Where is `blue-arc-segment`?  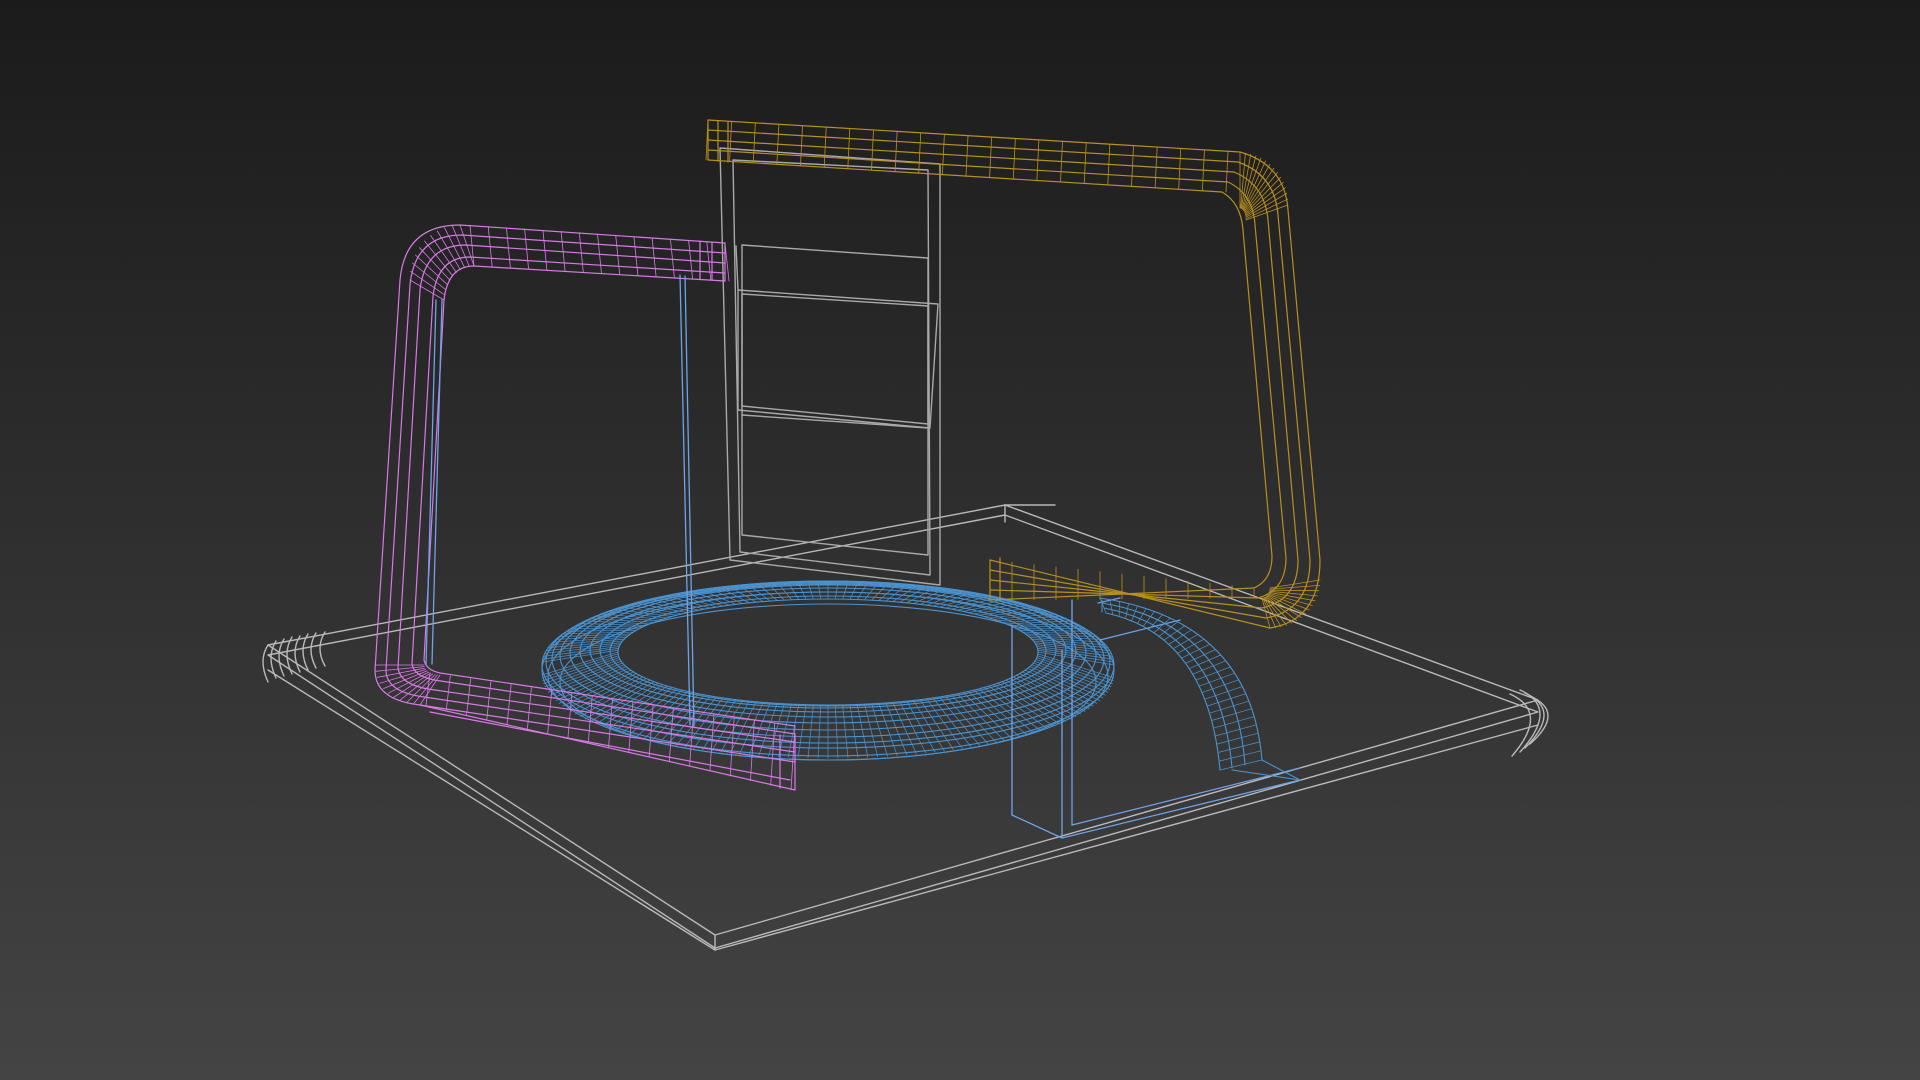 blue-arc-segment is located at coordinates (1200, 689).